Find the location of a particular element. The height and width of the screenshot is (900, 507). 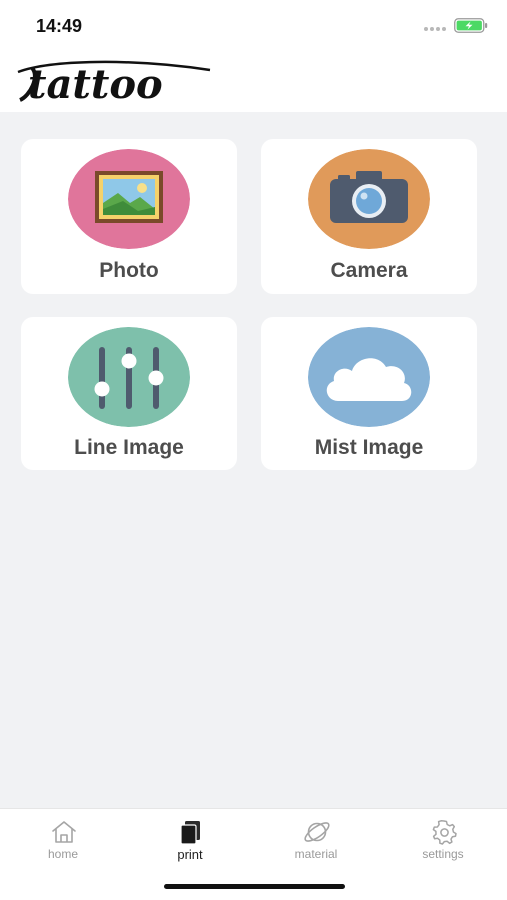

home-indicator is located at coordinates (254, 886).